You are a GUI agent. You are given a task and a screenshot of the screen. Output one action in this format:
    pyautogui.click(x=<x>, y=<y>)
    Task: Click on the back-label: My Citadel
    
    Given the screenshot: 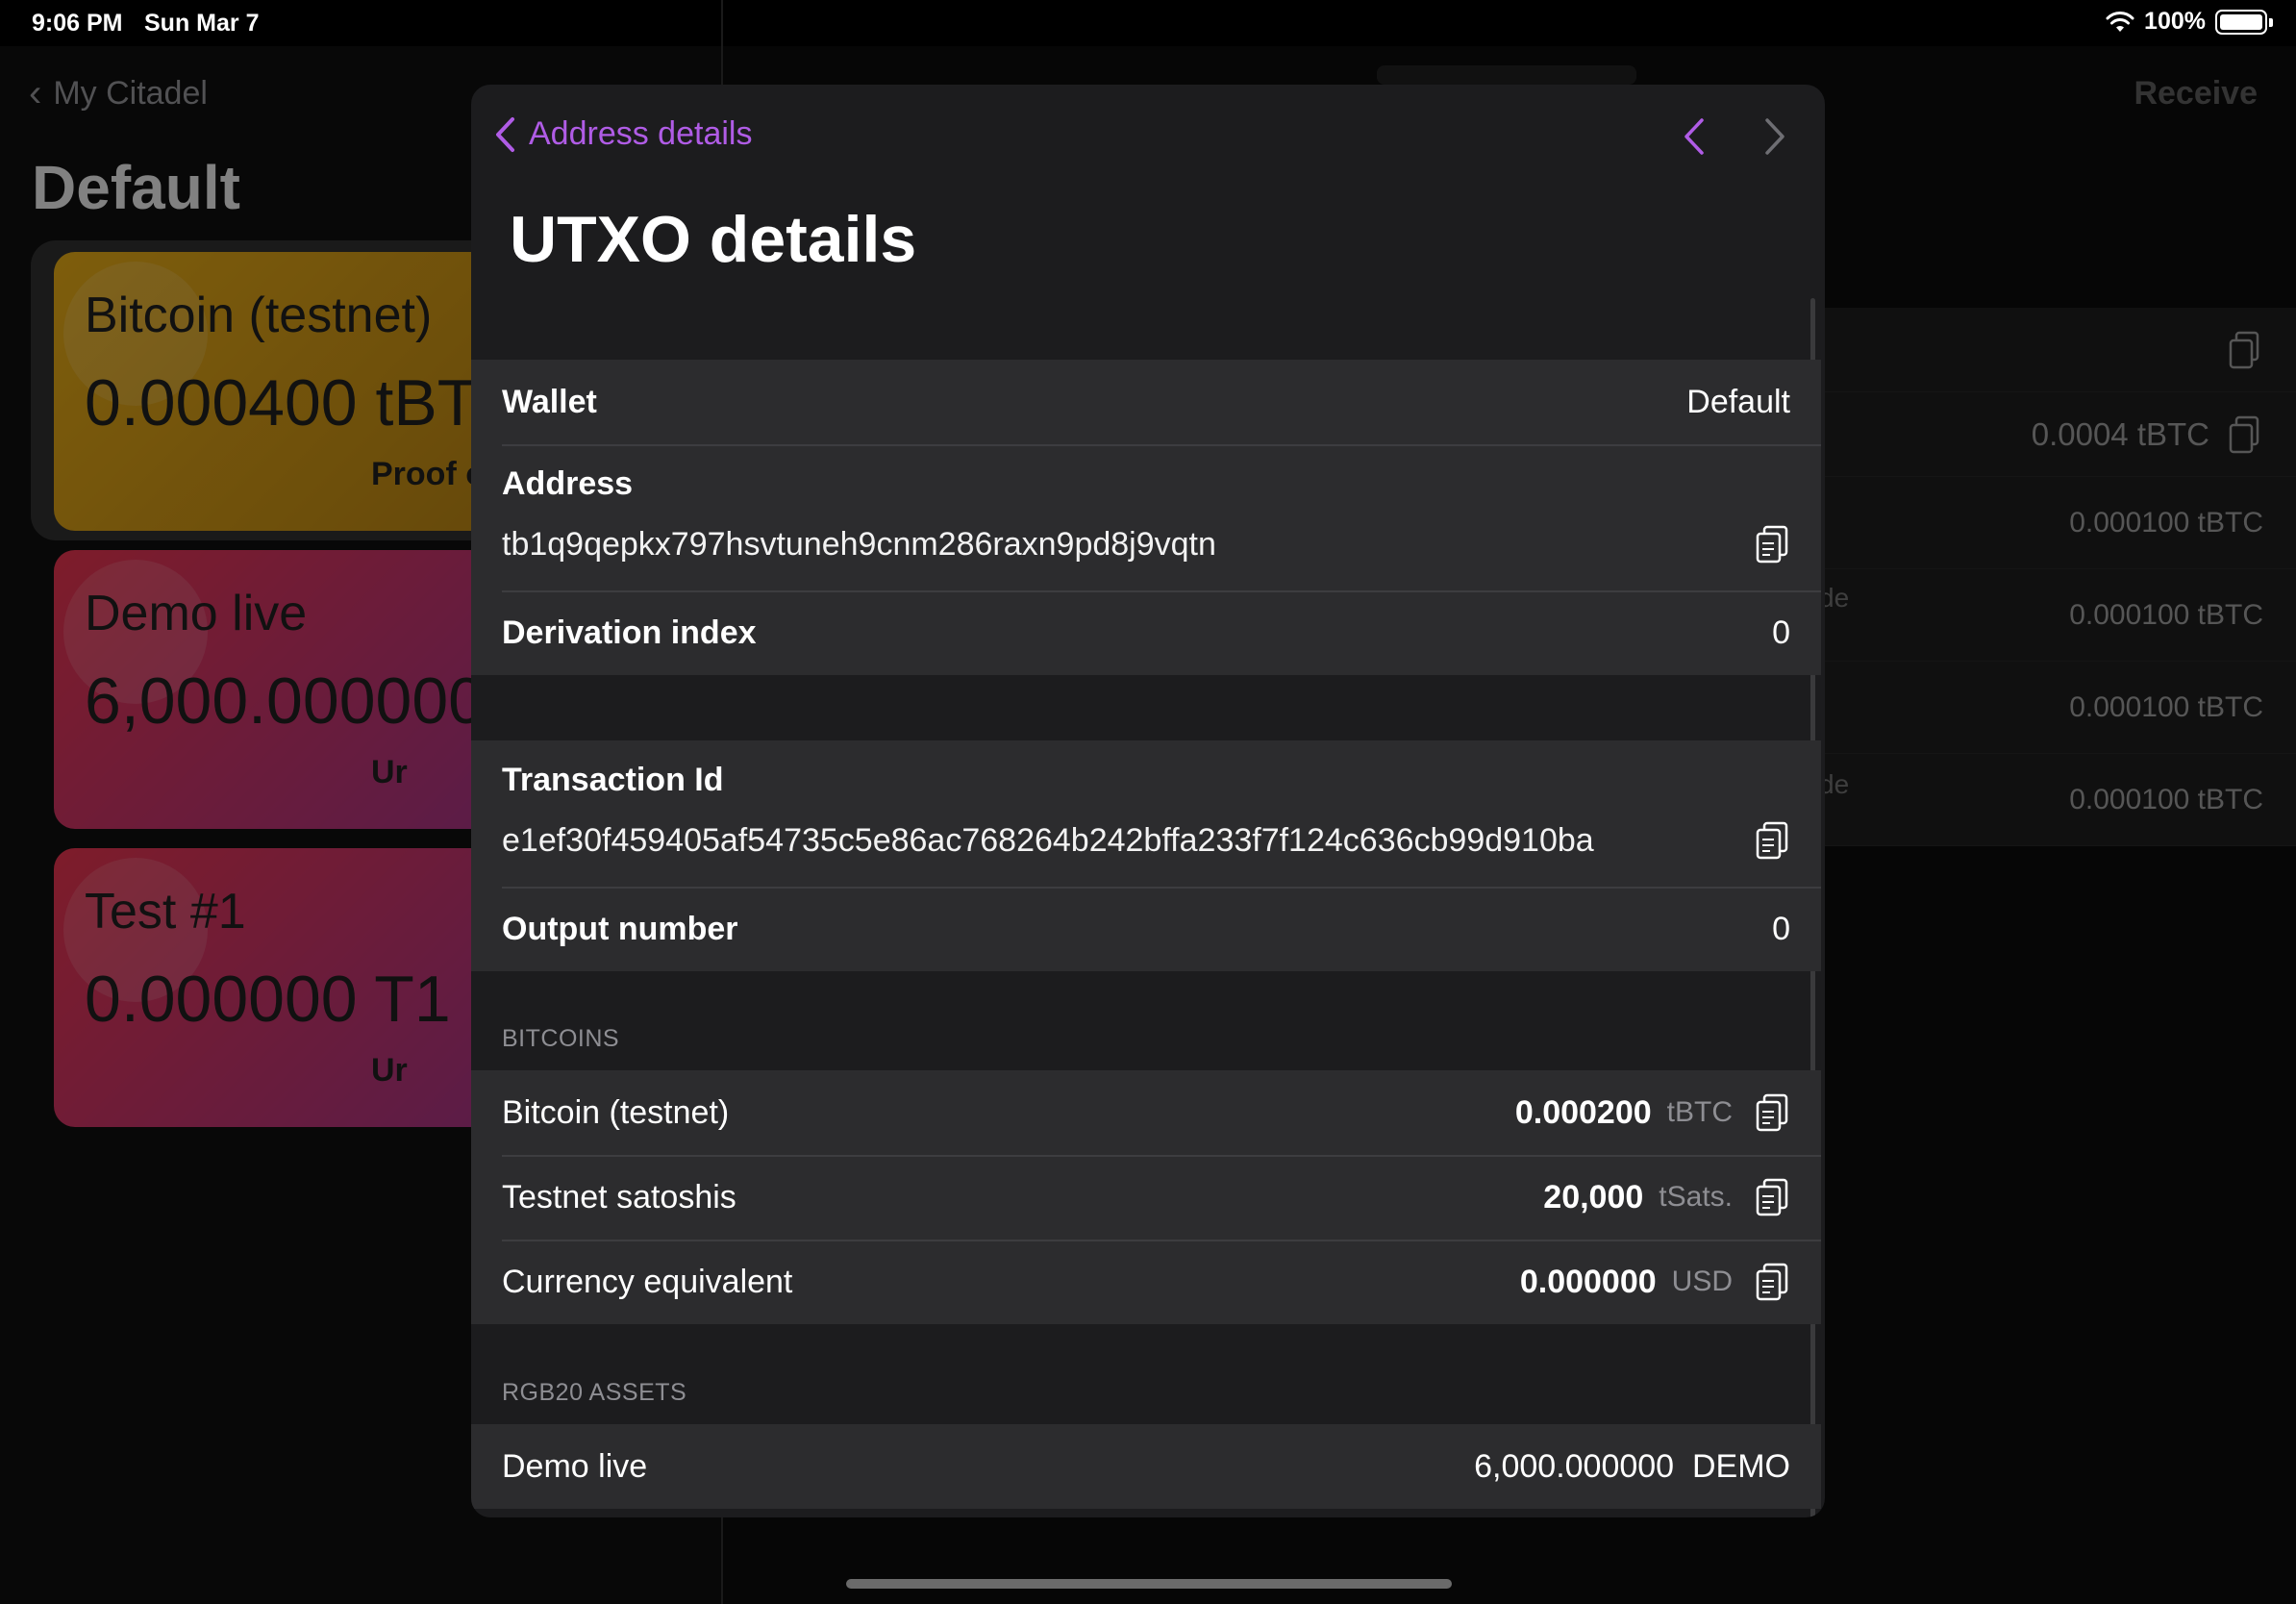 What is the action you would take?
    pyautogui.click(x=130, y=93)
    